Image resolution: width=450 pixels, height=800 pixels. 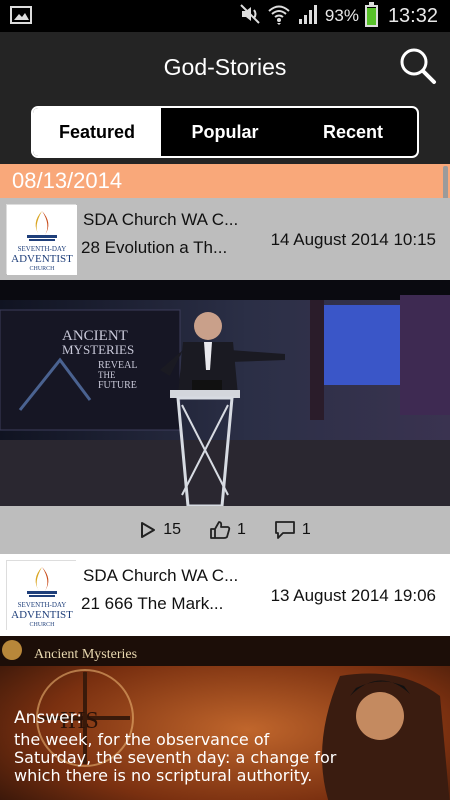 I want to click on page-title: God-Stories, so click(x=225, y=67).